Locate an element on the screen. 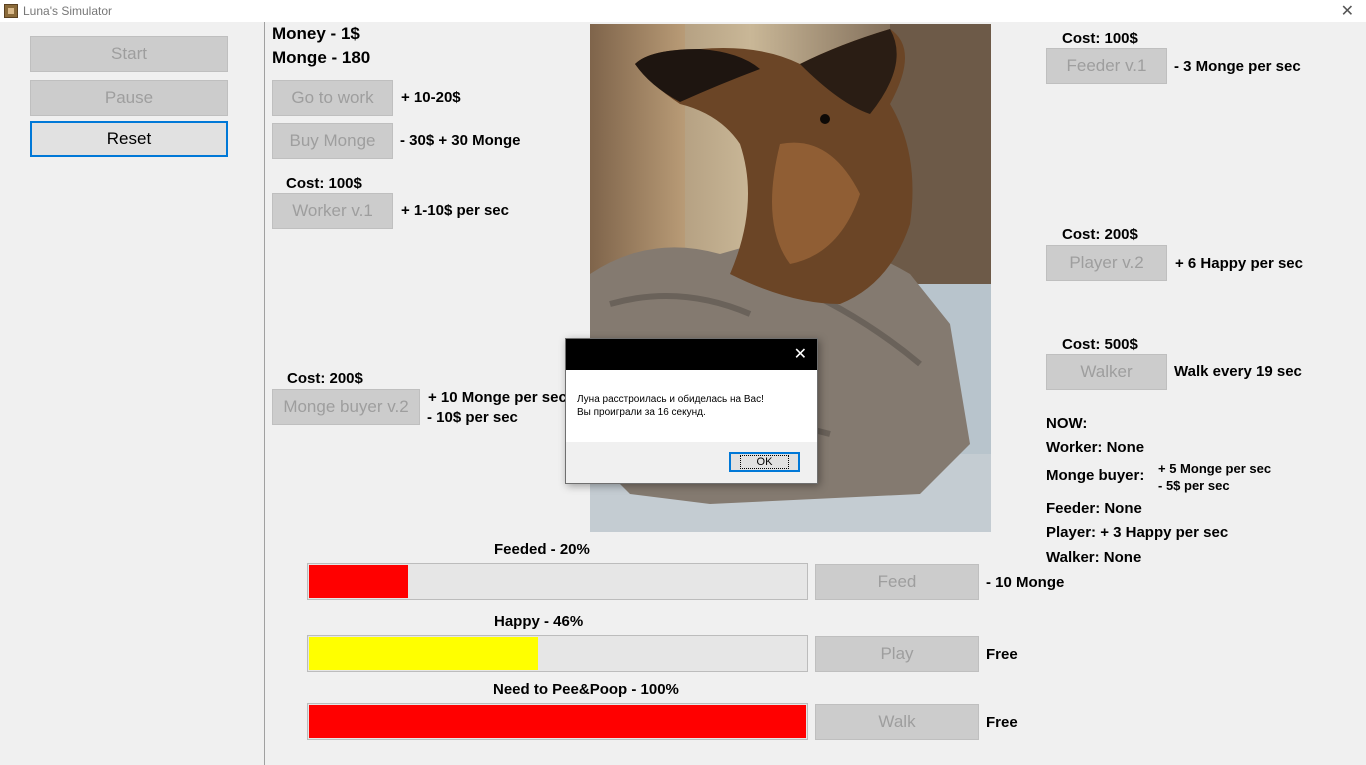 This screenshot has width=1366, height=765. buy-monge-button: Buy Monge is located at coordinates (332, 141).